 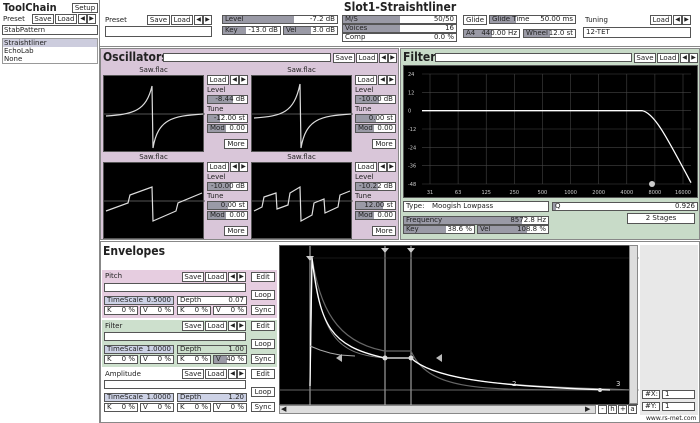 I want to click on voices-slider: Voices 16, so click(x=399, y=28).